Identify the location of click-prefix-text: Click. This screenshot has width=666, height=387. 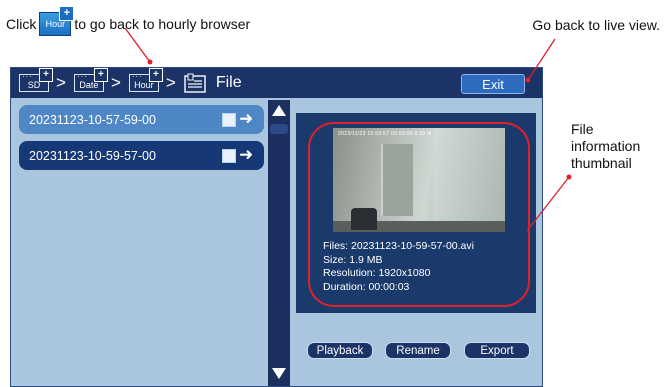
(21, 23).